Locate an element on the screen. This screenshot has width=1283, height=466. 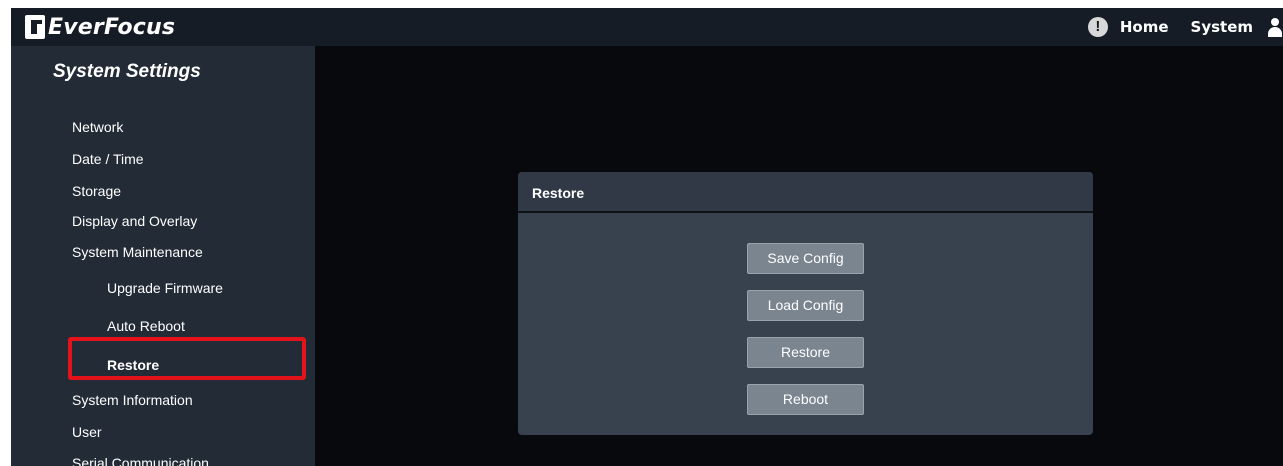
sidebar-item-system-maintenance: System Maintenance is located at coordinates (137, 252).